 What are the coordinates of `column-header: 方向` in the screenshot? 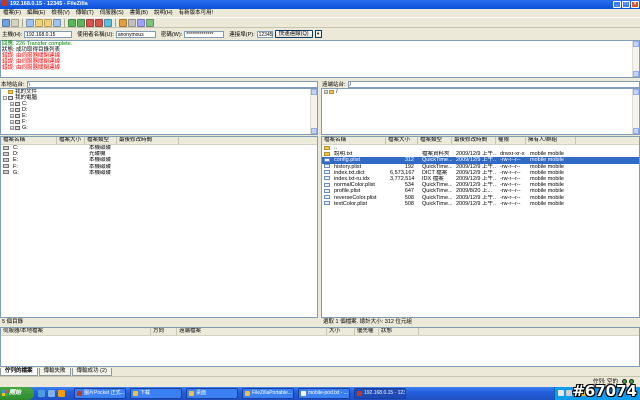 It's located at (164, 331).